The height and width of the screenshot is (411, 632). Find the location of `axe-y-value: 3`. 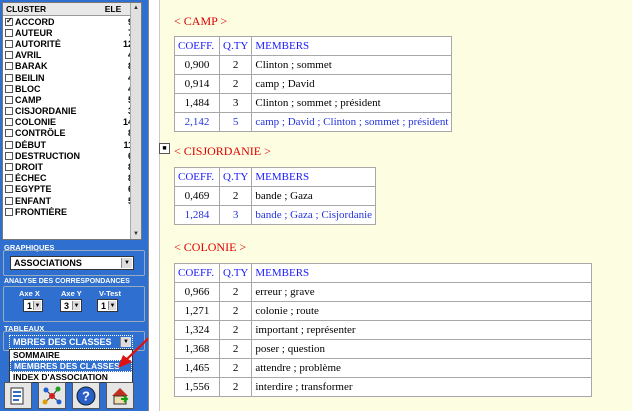

axe-y-value: 3 is located at coordinates (67, 305).